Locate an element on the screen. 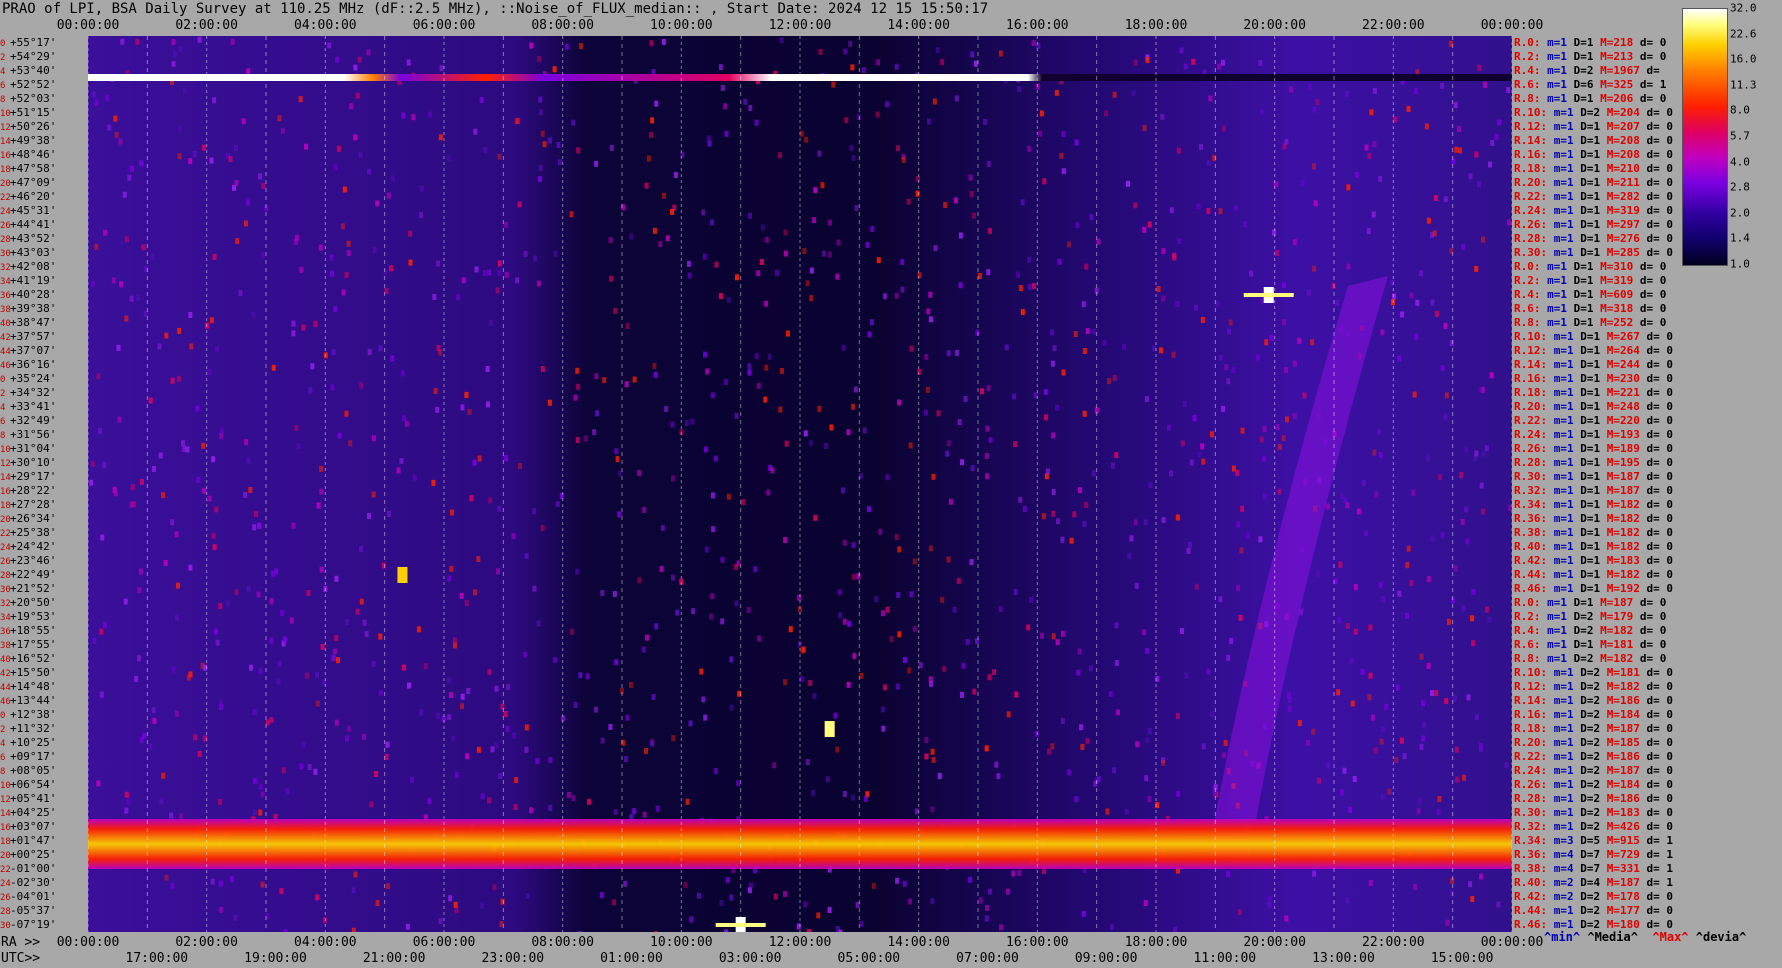 The image size is (1782, 968). stat-row: R.32: m=1 D=2 M=426 d= 0 is located at coordinates (1593, 826).